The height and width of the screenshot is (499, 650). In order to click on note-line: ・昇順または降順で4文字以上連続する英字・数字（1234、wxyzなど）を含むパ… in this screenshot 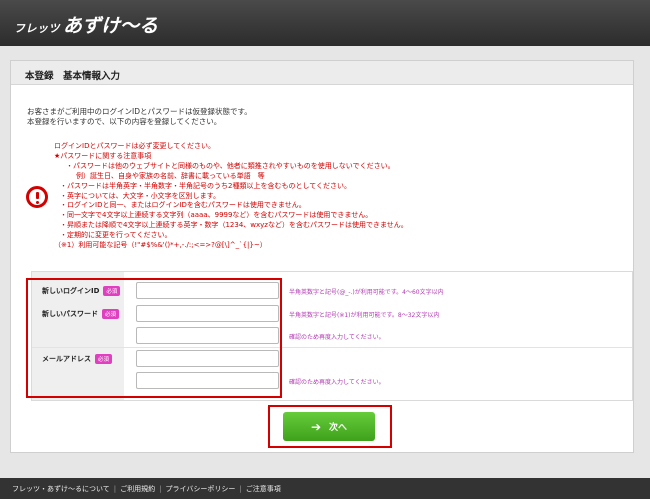, I will do `click(234, 225)`.